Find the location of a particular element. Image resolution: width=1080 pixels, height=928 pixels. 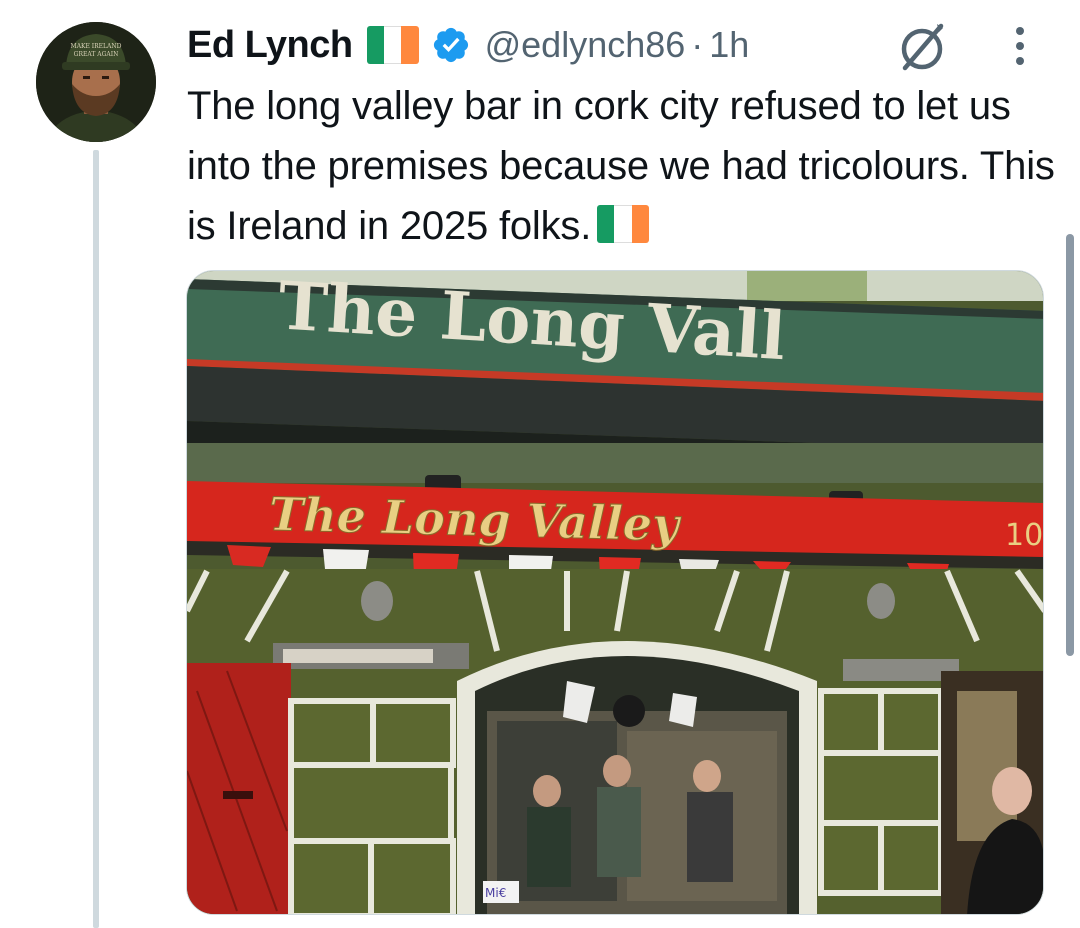

scrollbar-thumb is located at coordinates (1070, 445).